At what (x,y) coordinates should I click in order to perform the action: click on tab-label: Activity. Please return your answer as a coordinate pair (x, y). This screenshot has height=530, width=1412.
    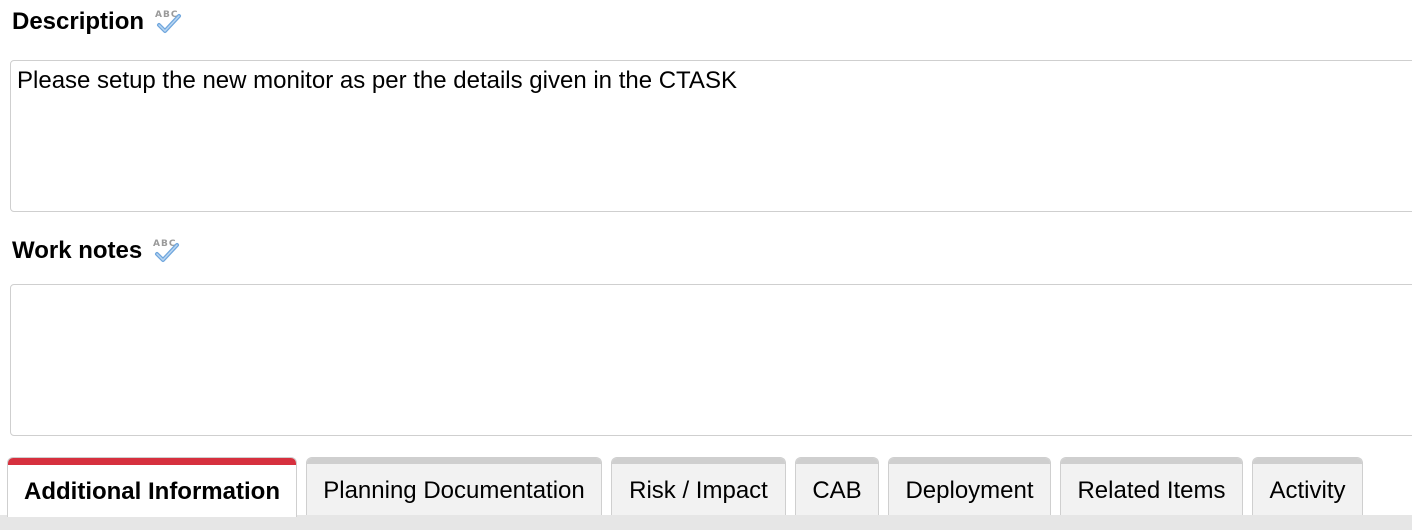
    Looking at the image, I should click on (1307, 490).